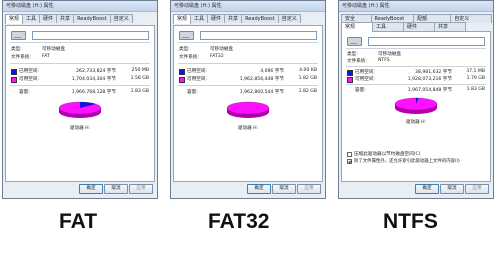 This screenshot has width=494, height=259. Describe the element at coordinates (384, 60) in the screenshot. I see `fs-value: NTFS` at that location.